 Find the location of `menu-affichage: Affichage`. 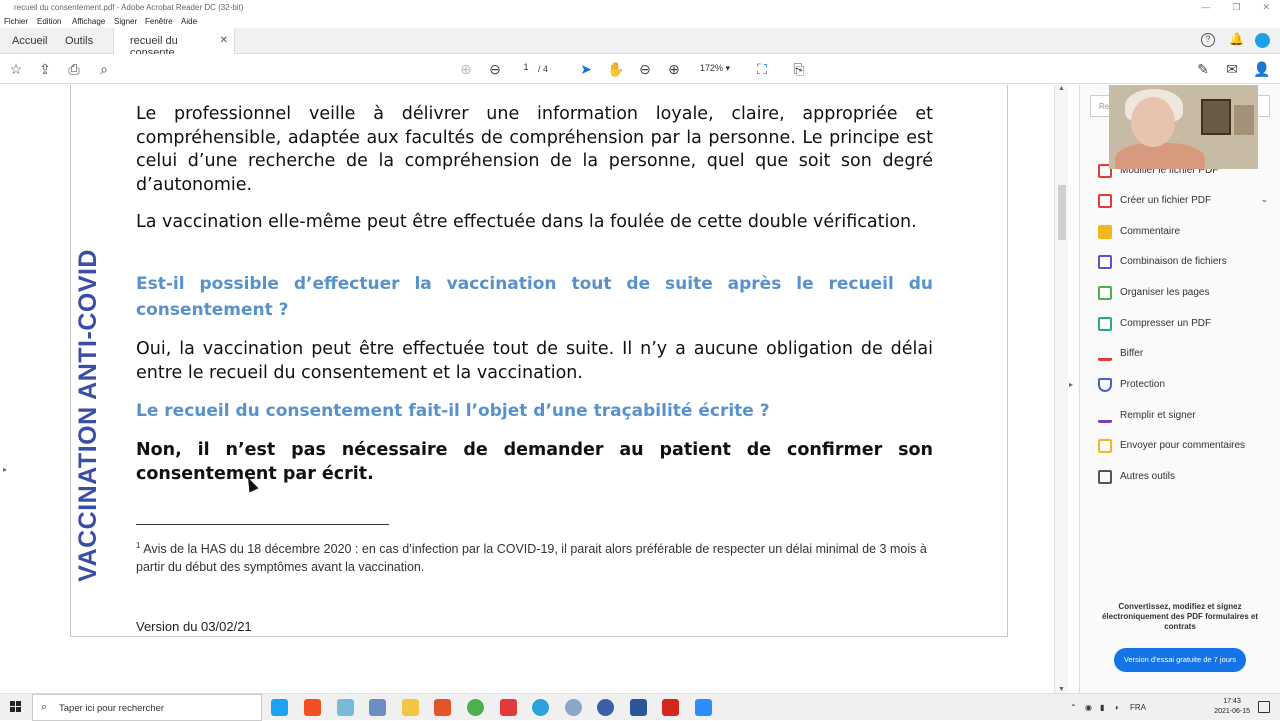

menu-affichage: Affichage is located at coordinates (88, 21).